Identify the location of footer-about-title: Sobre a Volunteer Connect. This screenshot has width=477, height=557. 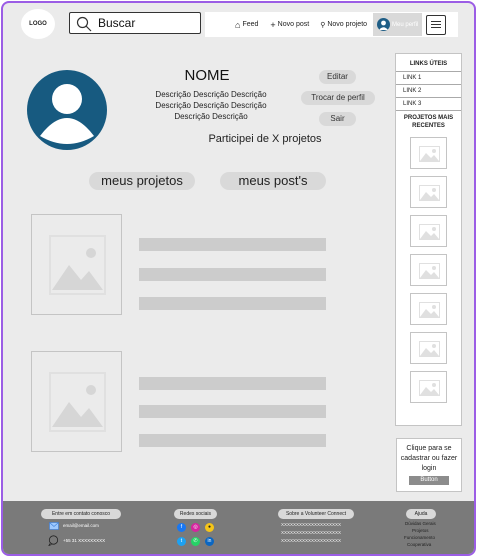
(316, 514).